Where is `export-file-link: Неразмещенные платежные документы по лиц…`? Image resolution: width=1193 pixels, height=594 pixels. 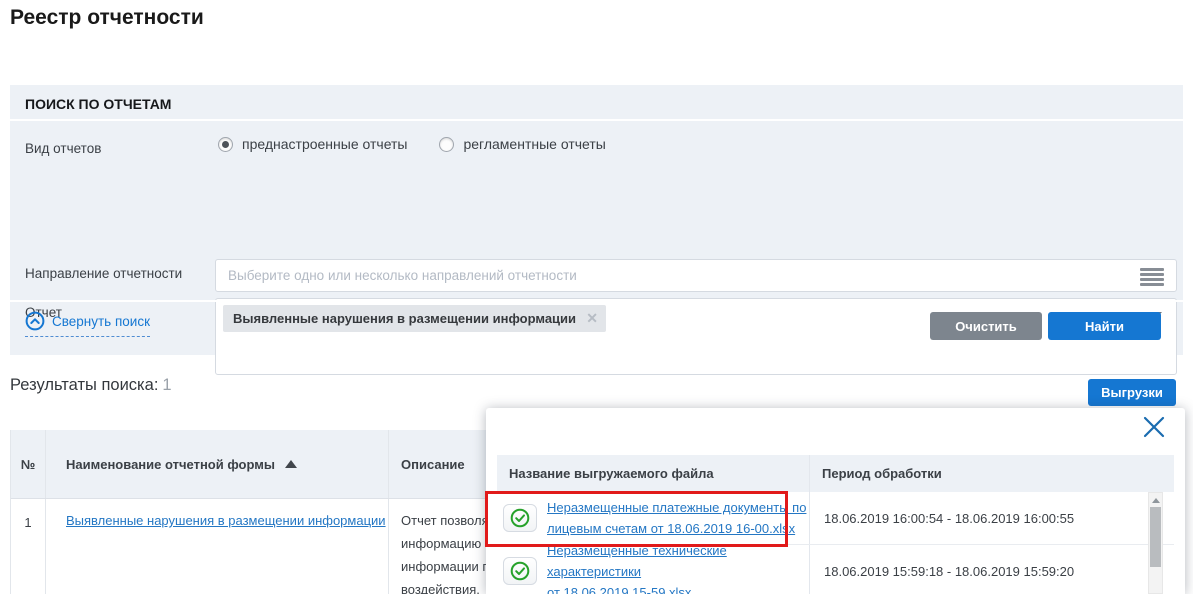 export-file-link: Неразмещенные платежные документы по лиц… is located at coordinates (676, 518).